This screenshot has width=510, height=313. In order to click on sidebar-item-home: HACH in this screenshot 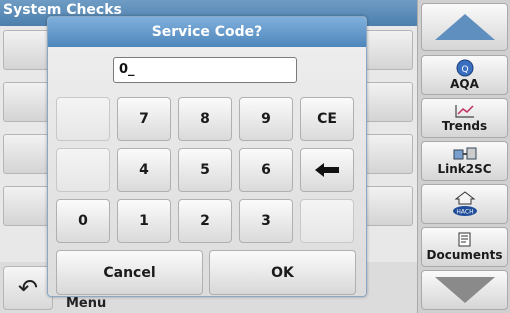, I will do `click(464, 204)`.